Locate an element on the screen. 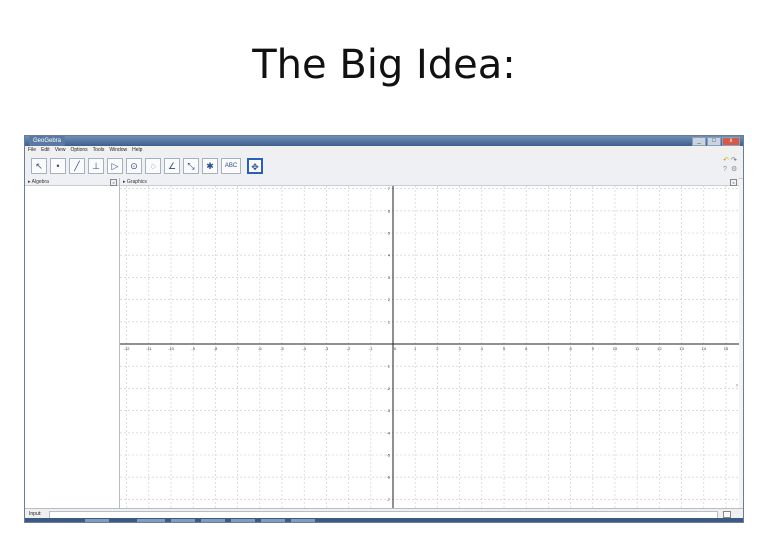 The image size is (768, 548). input-help-icon is located at coordinates (727, 514).